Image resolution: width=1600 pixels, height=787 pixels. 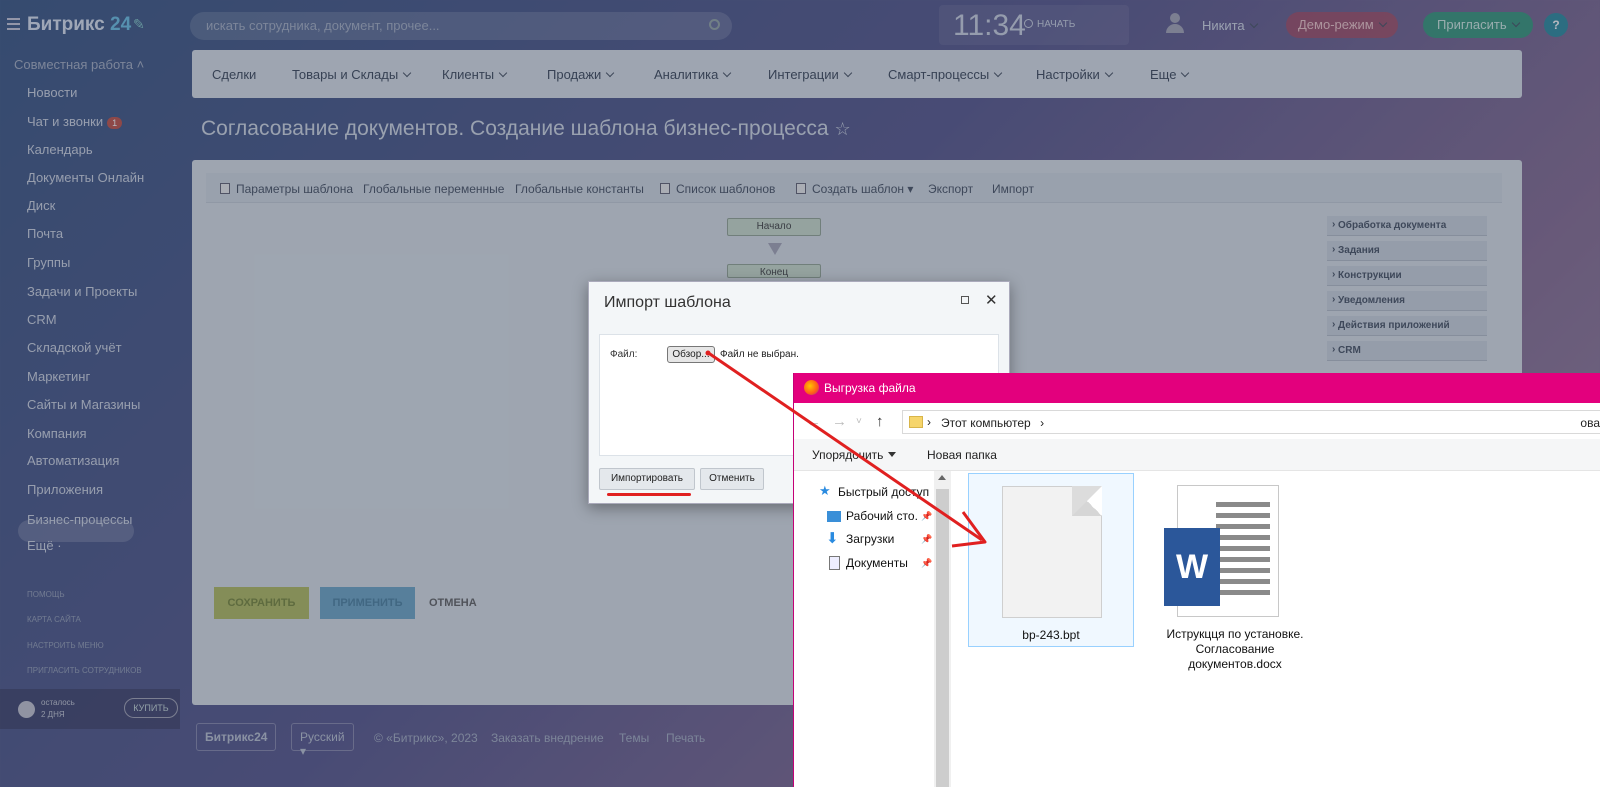 I want to click on dropdown-icon, so click(x=892, y=454).